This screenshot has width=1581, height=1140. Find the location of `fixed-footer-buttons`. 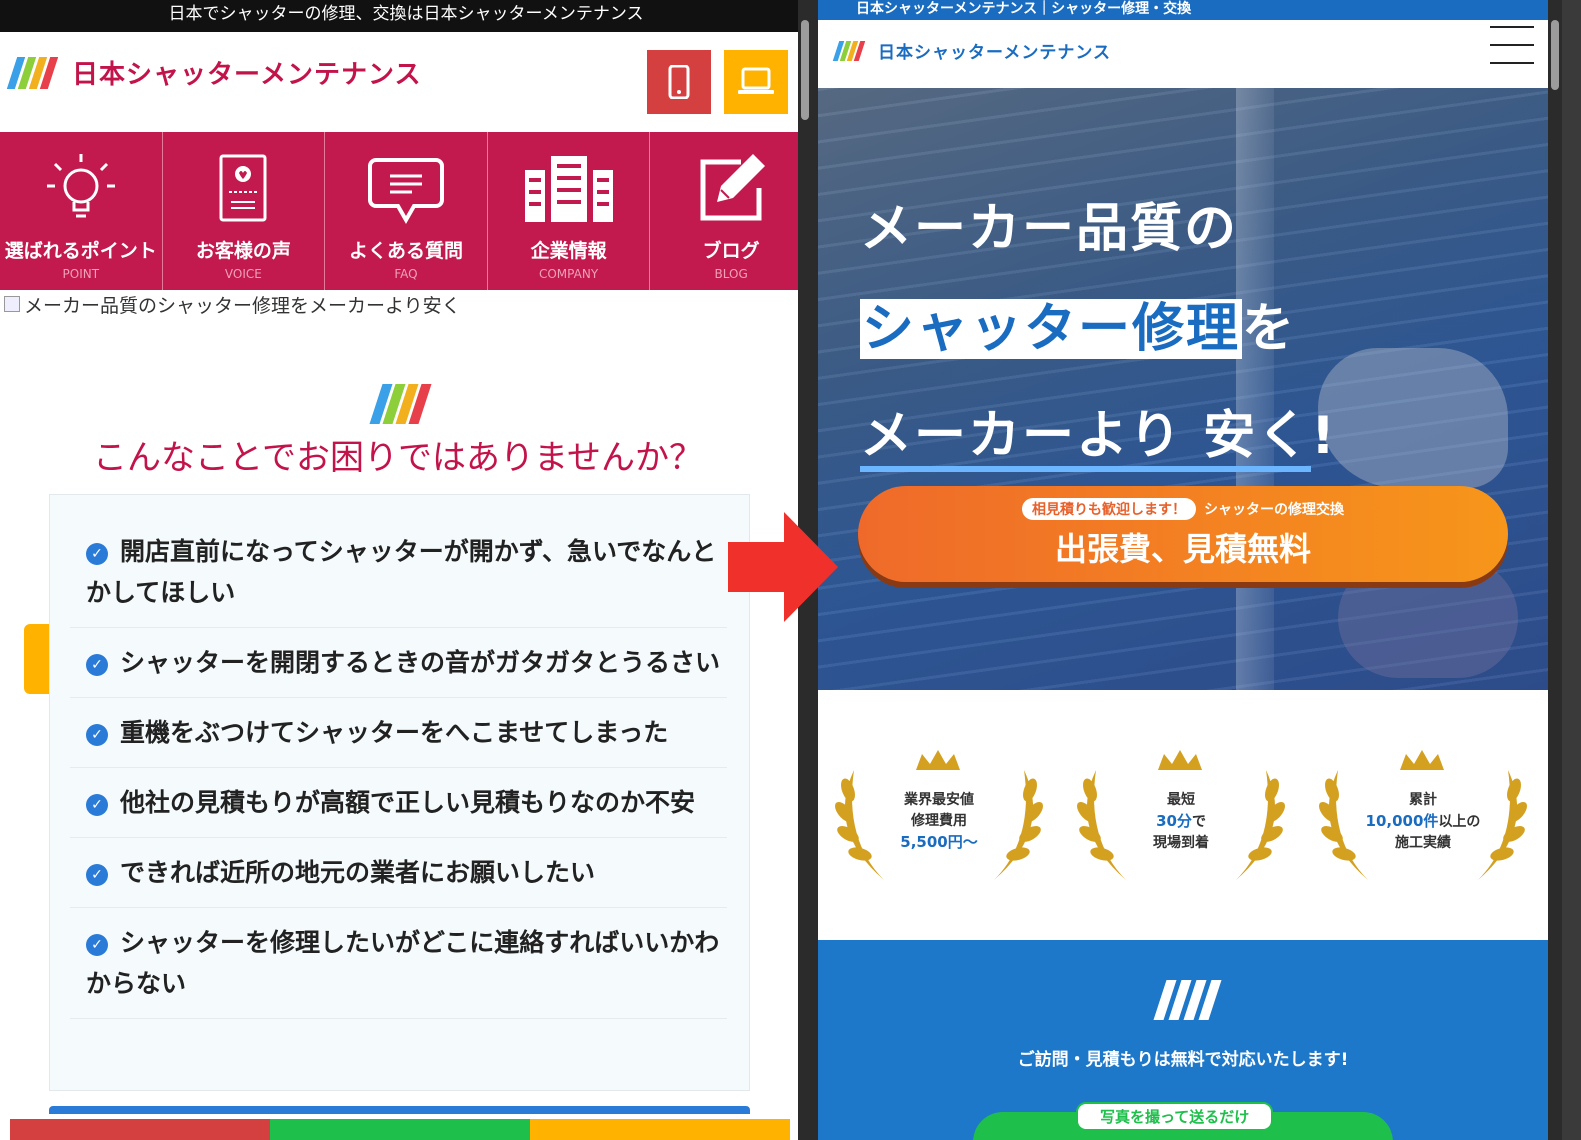

fixed-footer-buttons is located at coordinates (400, 1129).